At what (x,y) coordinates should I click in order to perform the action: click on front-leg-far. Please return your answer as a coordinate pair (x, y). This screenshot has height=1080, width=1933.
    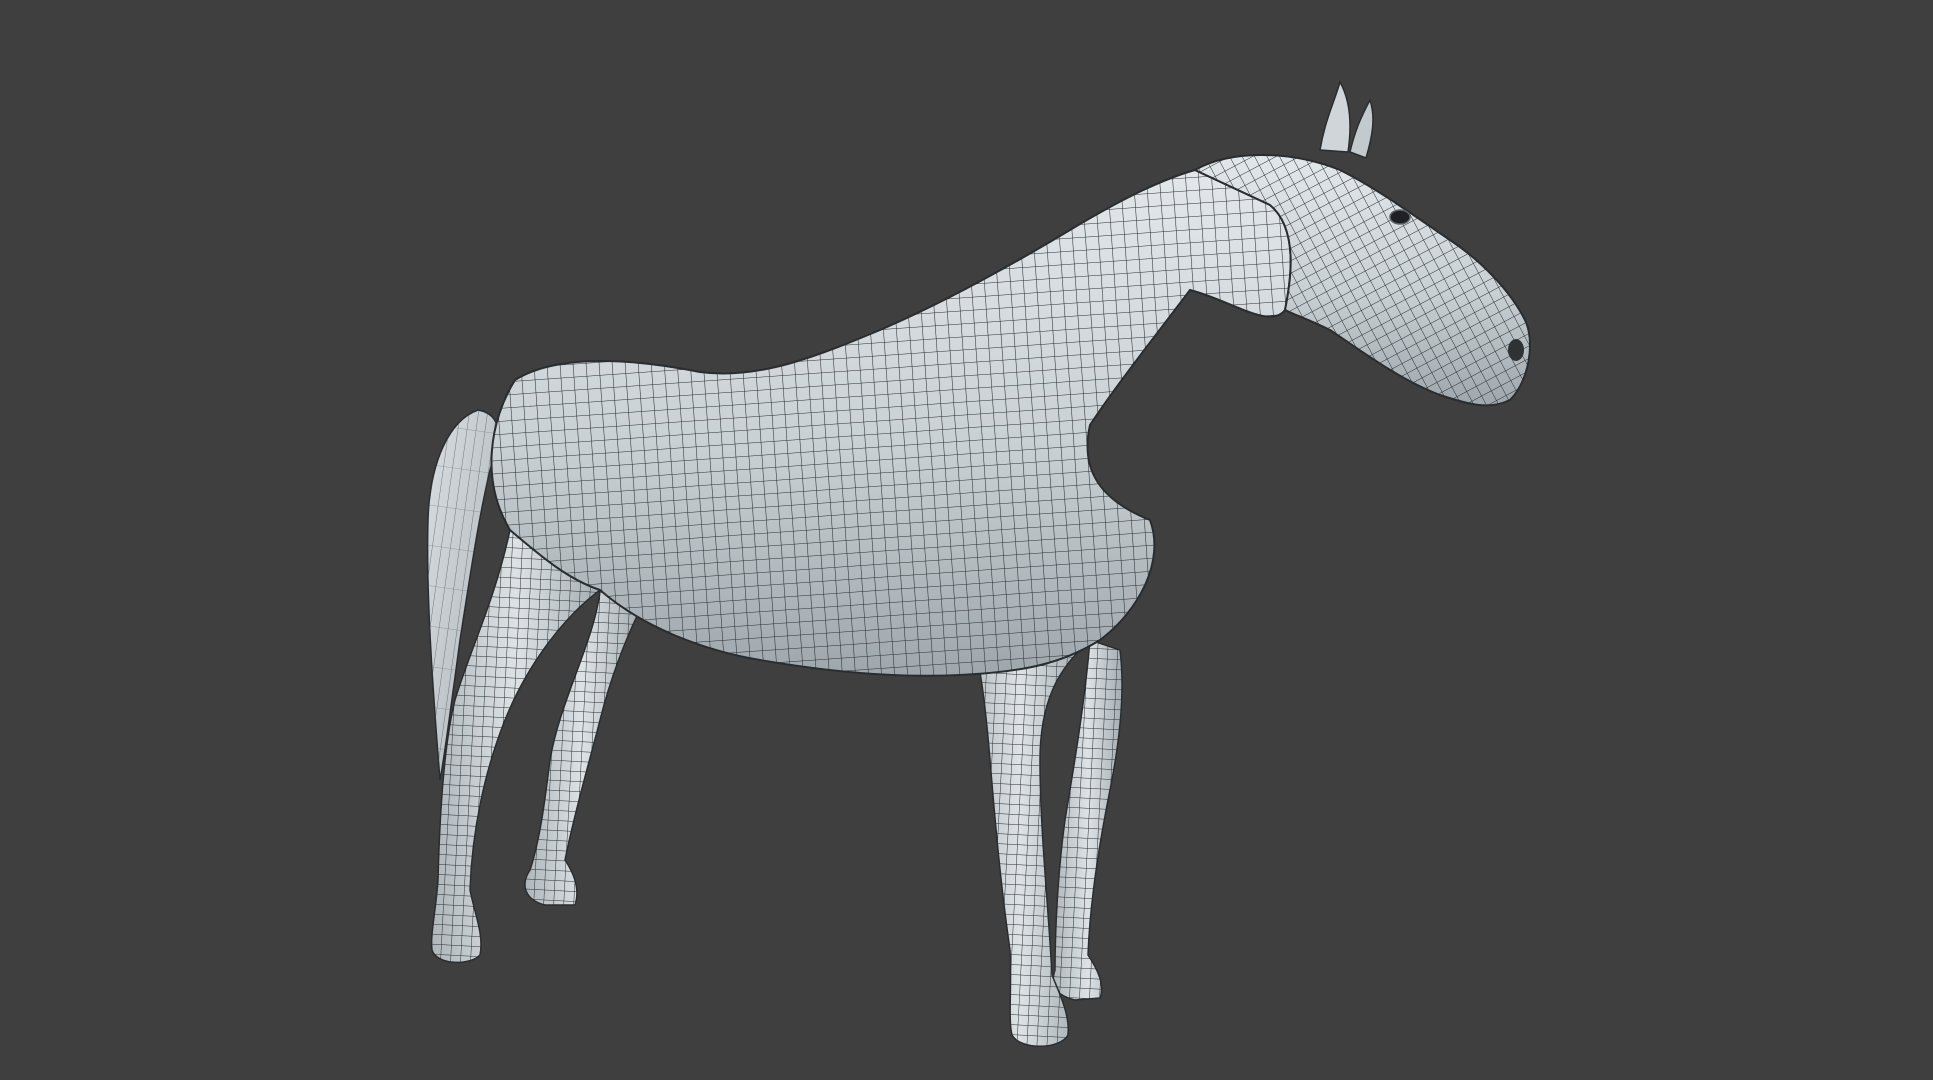
    Looking at the image, I should click on (1087, 819).